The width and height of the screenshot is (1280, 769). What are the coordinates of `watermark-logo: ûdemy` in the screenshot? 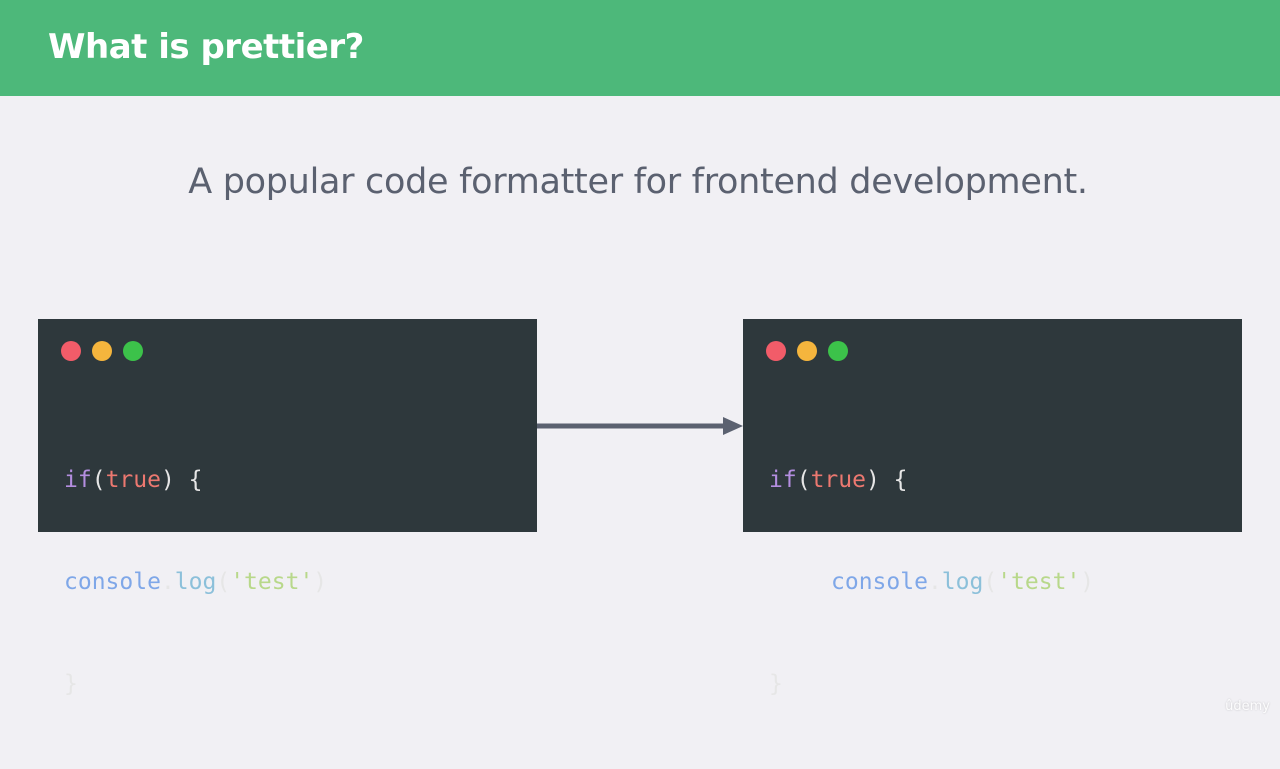 It's located at (1247, 706).